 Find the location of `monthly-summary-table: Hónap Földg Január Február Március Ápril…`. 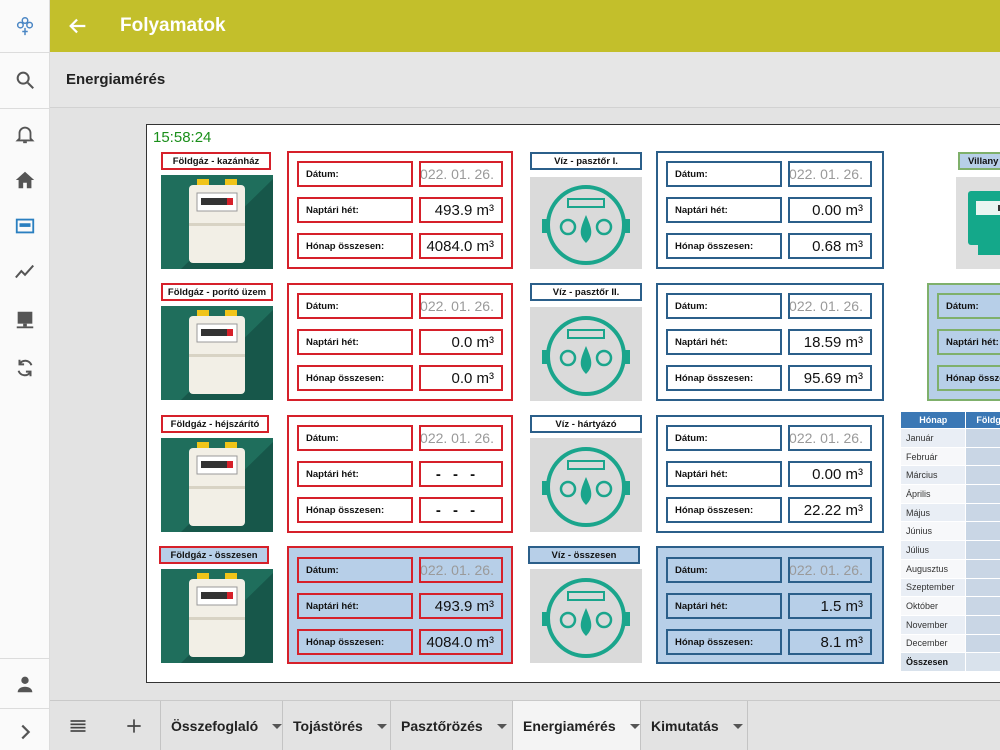

monthly-summary-table: Hónap Földg Január Február Március Ápril… is located at coordinates (949, 541).